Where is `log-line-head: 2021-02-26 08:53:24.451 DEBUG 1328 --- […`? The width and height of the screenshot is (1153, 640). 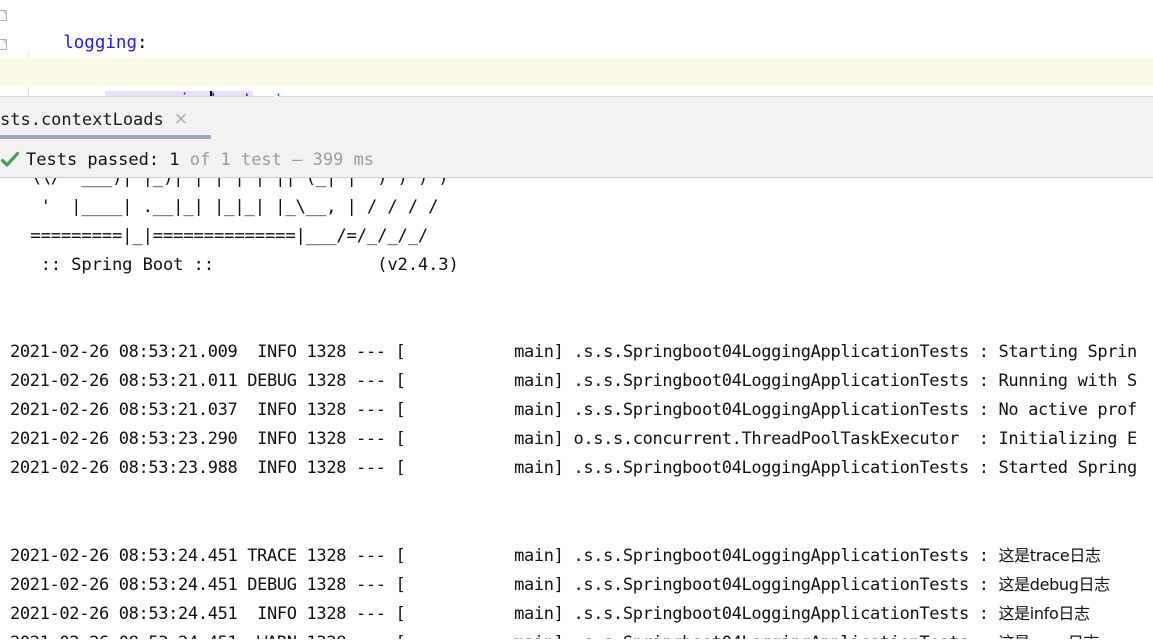 log-line-head: 2021-02-26 08:53:24.451 DEBUG 1328 --- [… is located at coordinates (504, 585).